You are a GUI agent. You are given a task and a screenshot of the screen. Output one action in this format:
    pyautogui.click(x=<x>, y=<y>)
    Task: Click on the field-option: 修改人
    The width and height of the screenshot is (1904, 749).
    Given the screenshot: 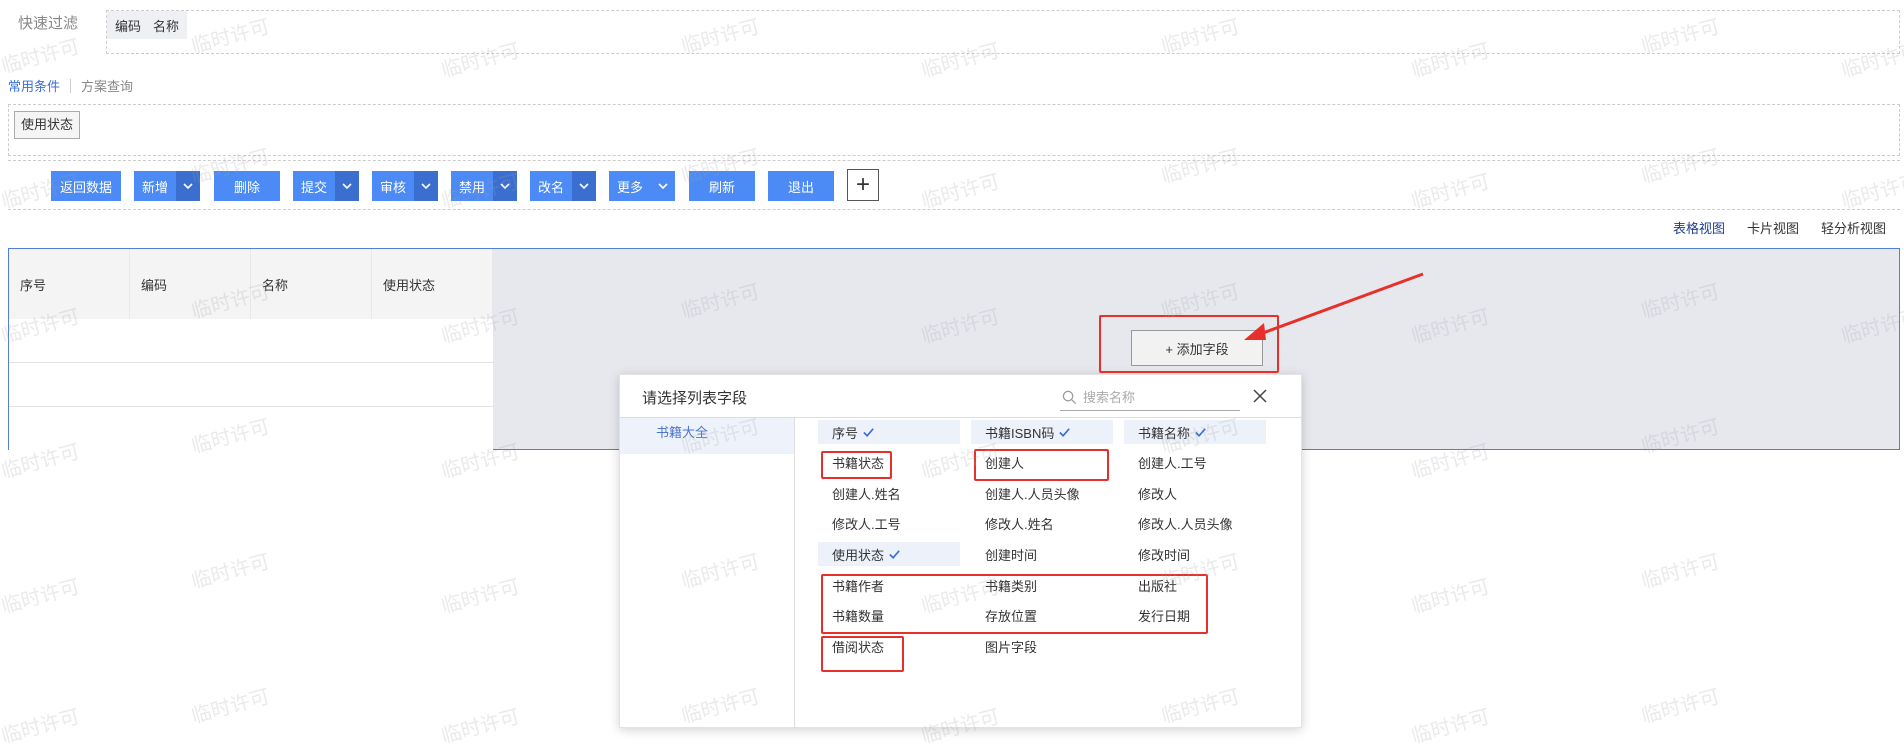 What is the action you would take?
    pyautogui.click(x=1195, y=493)
    